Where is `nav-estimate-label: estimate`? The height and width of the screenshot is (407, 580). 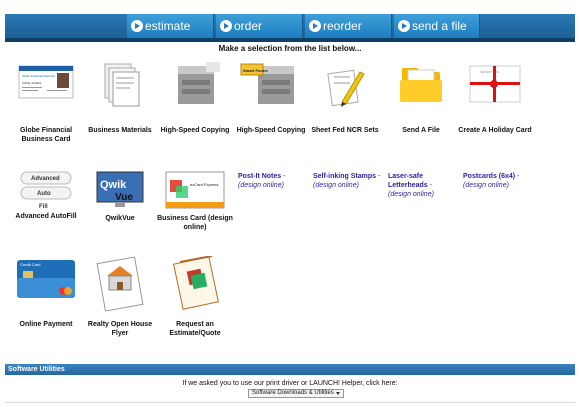
nav-estimate-label: estimate is located at coordinates (168, 26).